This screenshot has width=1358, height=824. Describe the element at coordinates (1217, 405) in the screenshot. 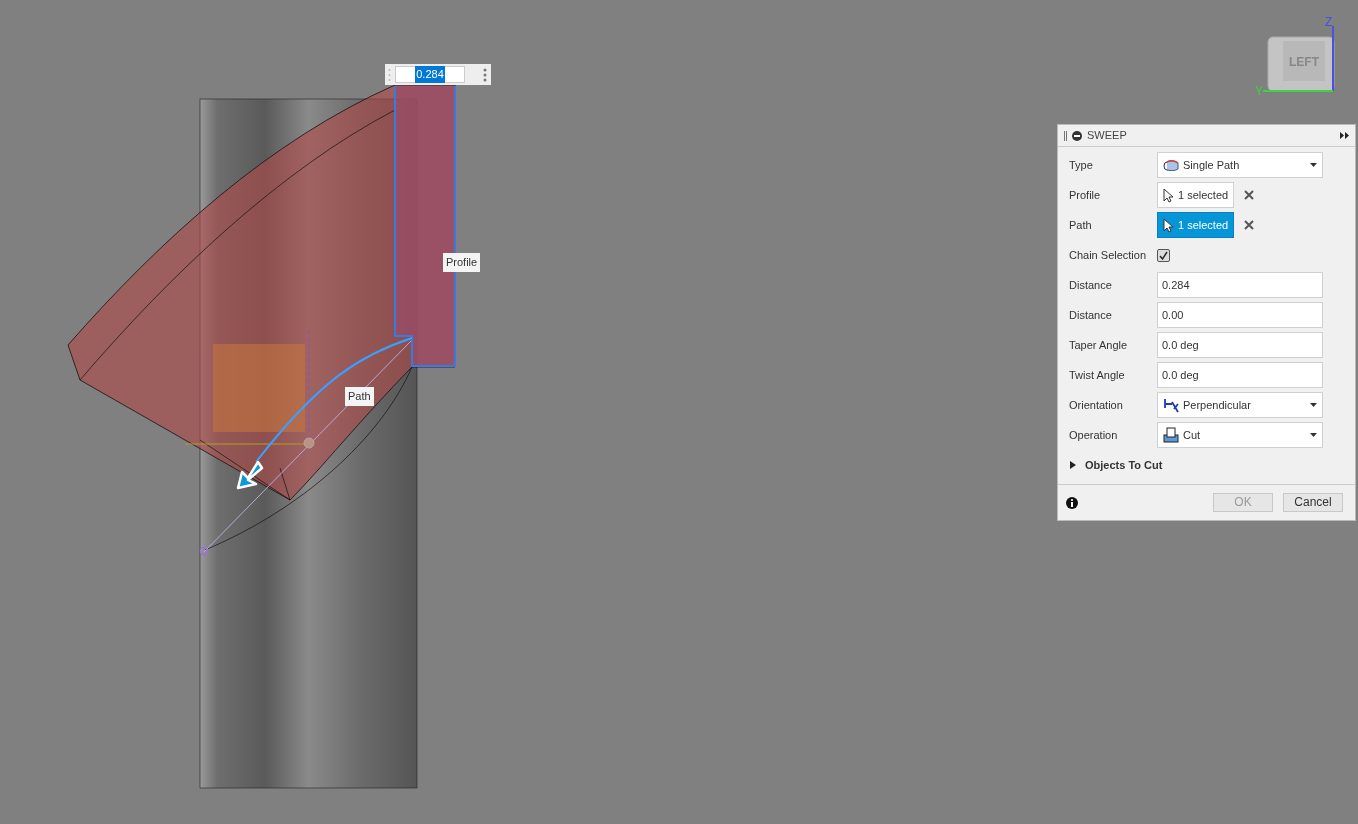

I see `dropdown-value: Perpendicular` at that location.